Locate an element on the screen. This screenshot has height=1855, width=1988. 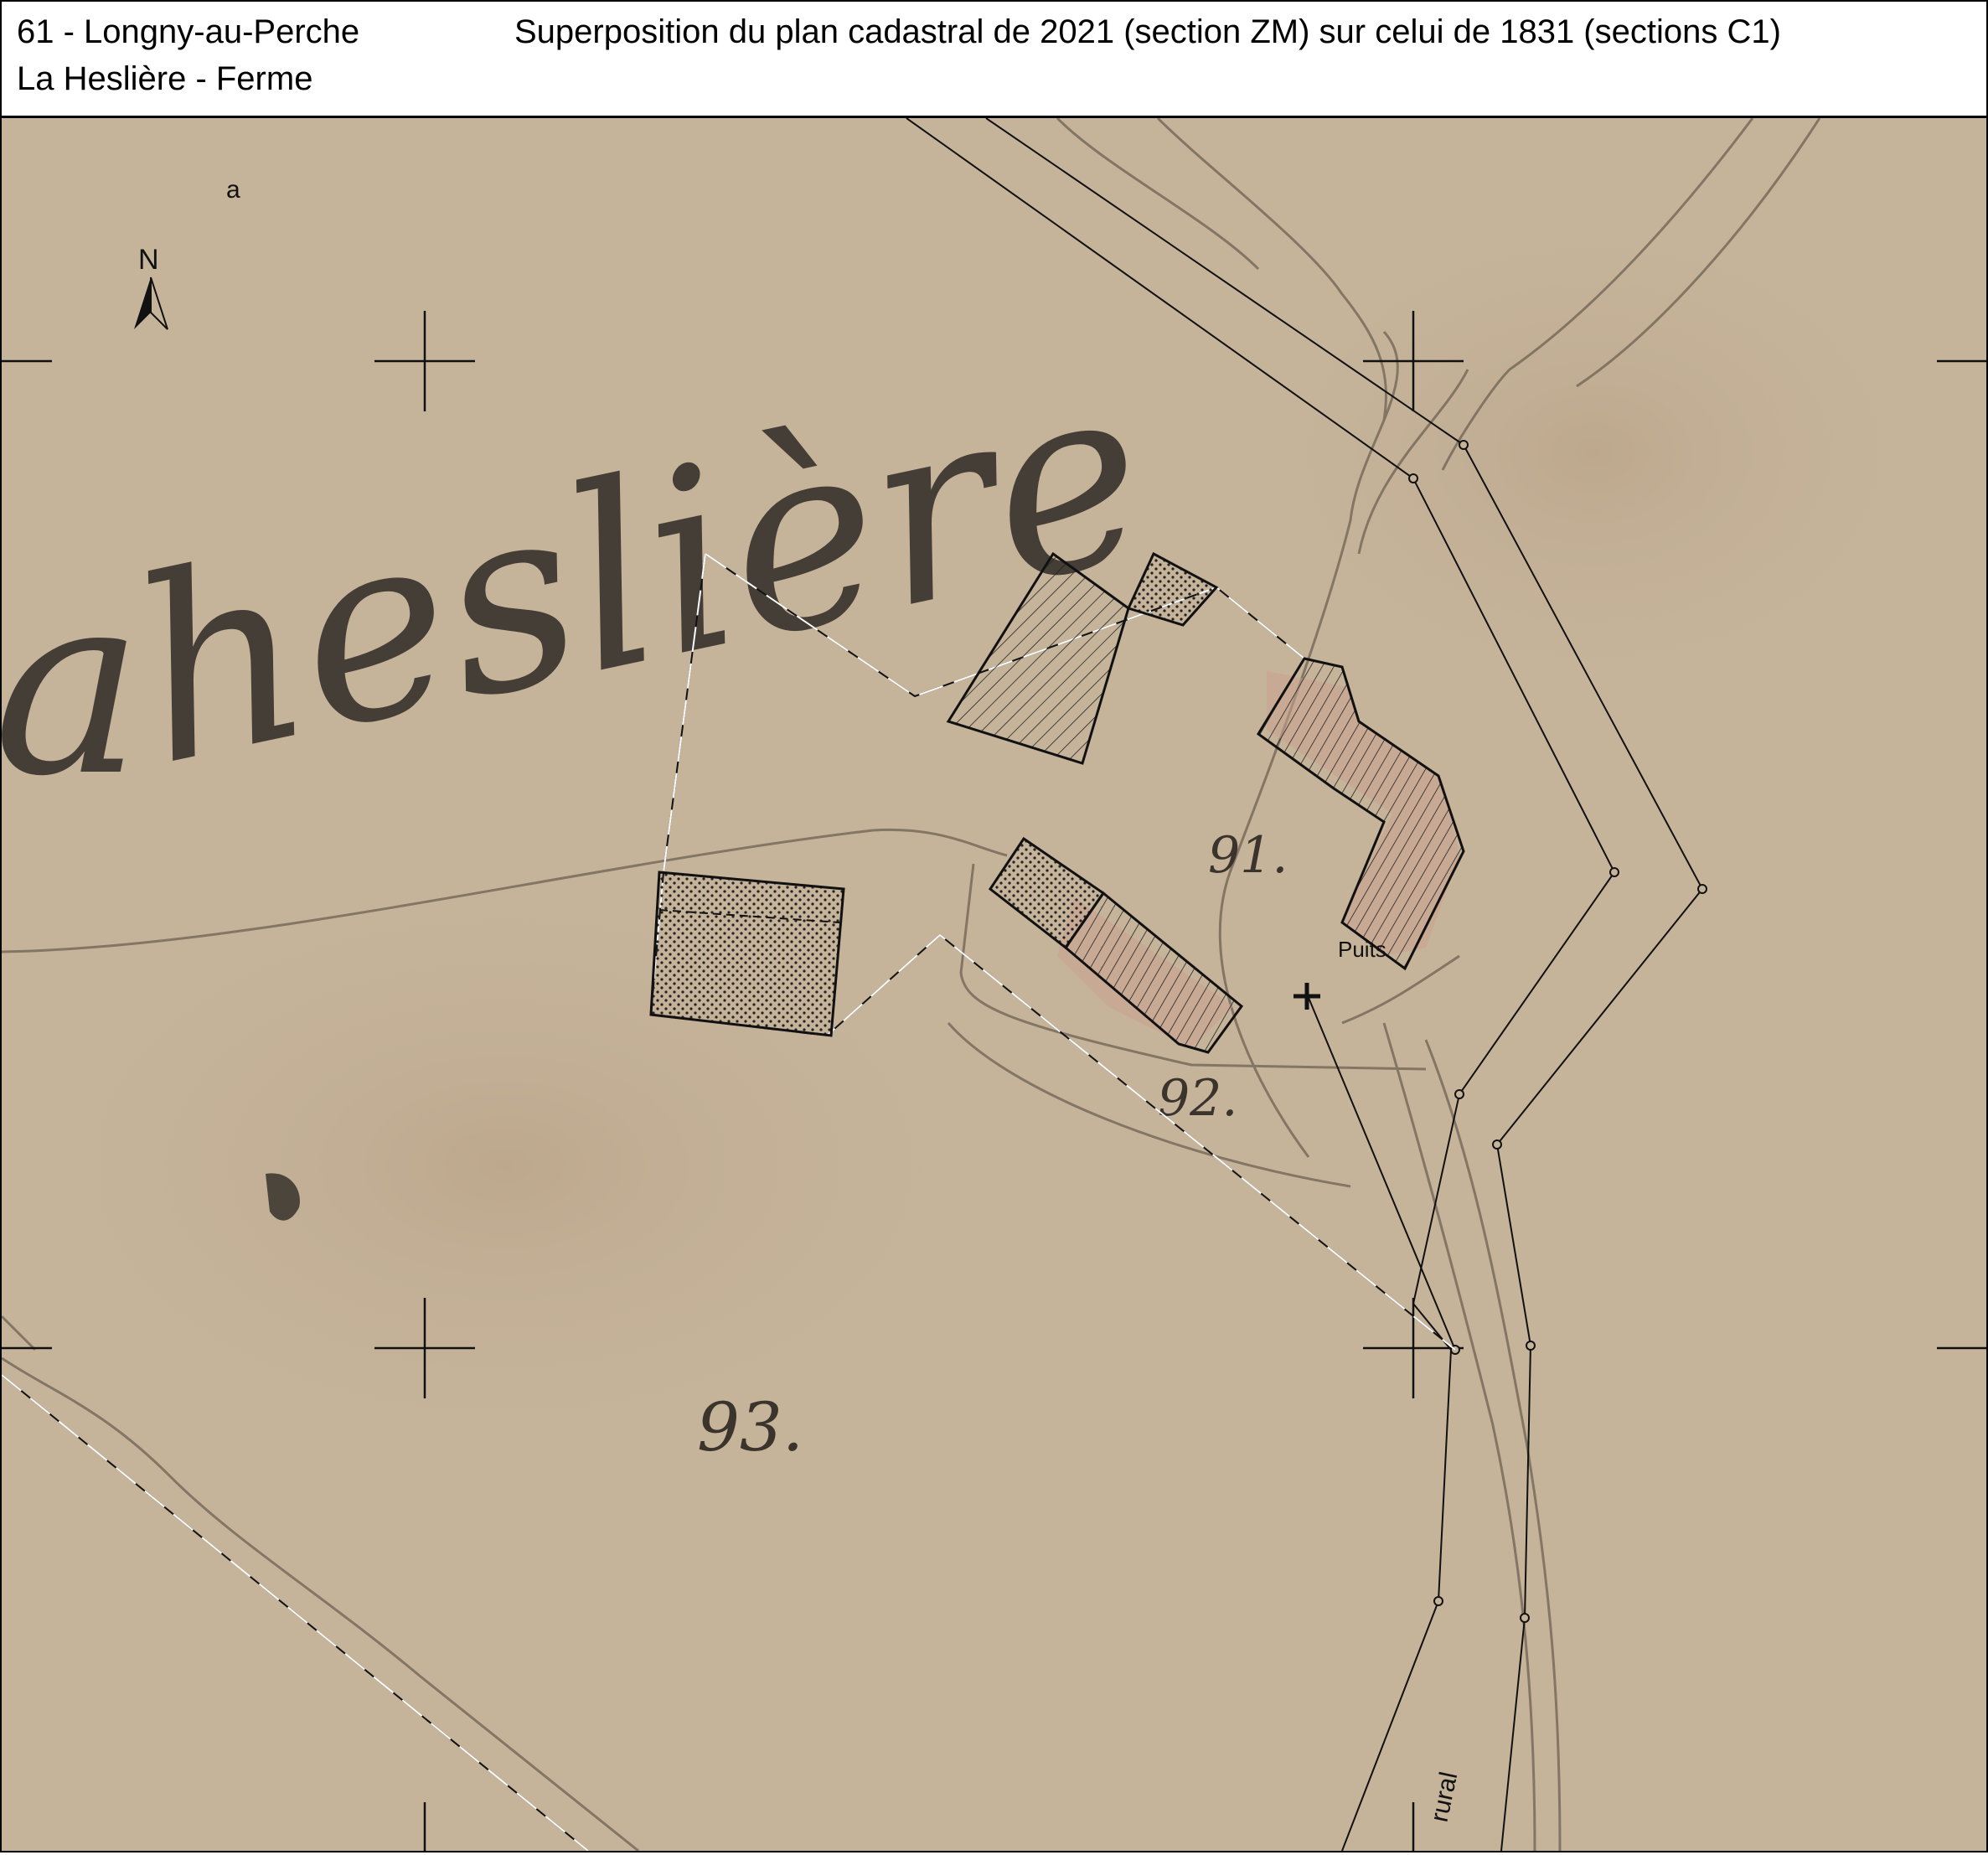
corner-mark: a is located at coordinates (233, 190).